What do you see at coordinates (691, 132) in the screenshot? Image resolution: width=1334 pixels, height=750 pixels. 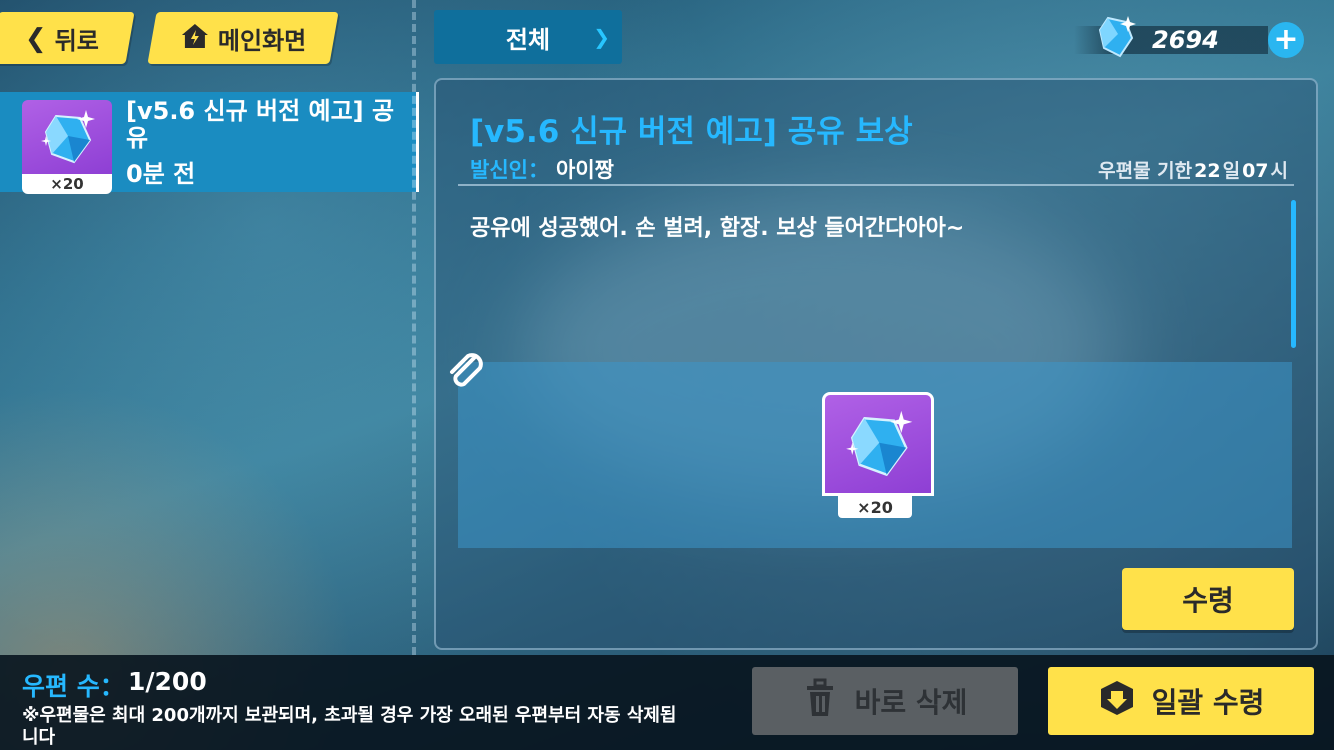 I see `mail-detail-title: [v5.6 신규 버전 예고] 공유 보상` at bounding box center [691, 132].